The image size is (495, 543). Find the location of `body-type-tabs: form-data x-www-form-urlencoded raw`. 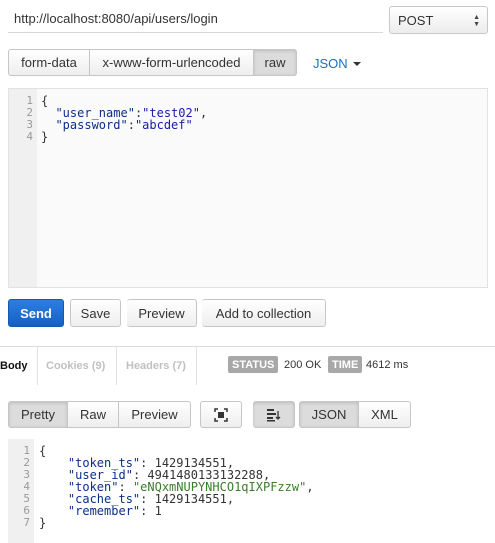

body-type-tabs: form-data x-www-form-urlencoded raw is located at coordinates (152, 62).